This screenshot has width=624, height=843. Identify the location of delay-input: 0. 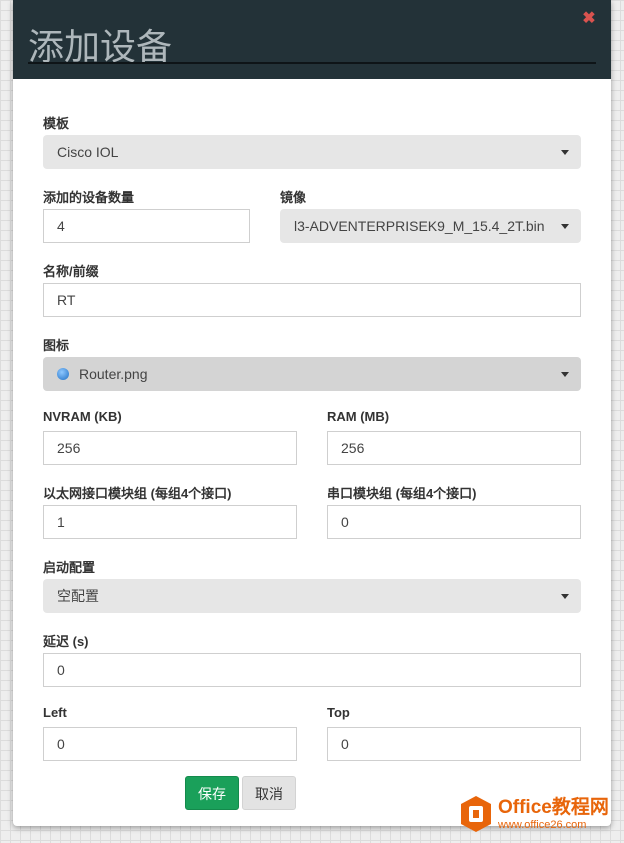
(312, 670).